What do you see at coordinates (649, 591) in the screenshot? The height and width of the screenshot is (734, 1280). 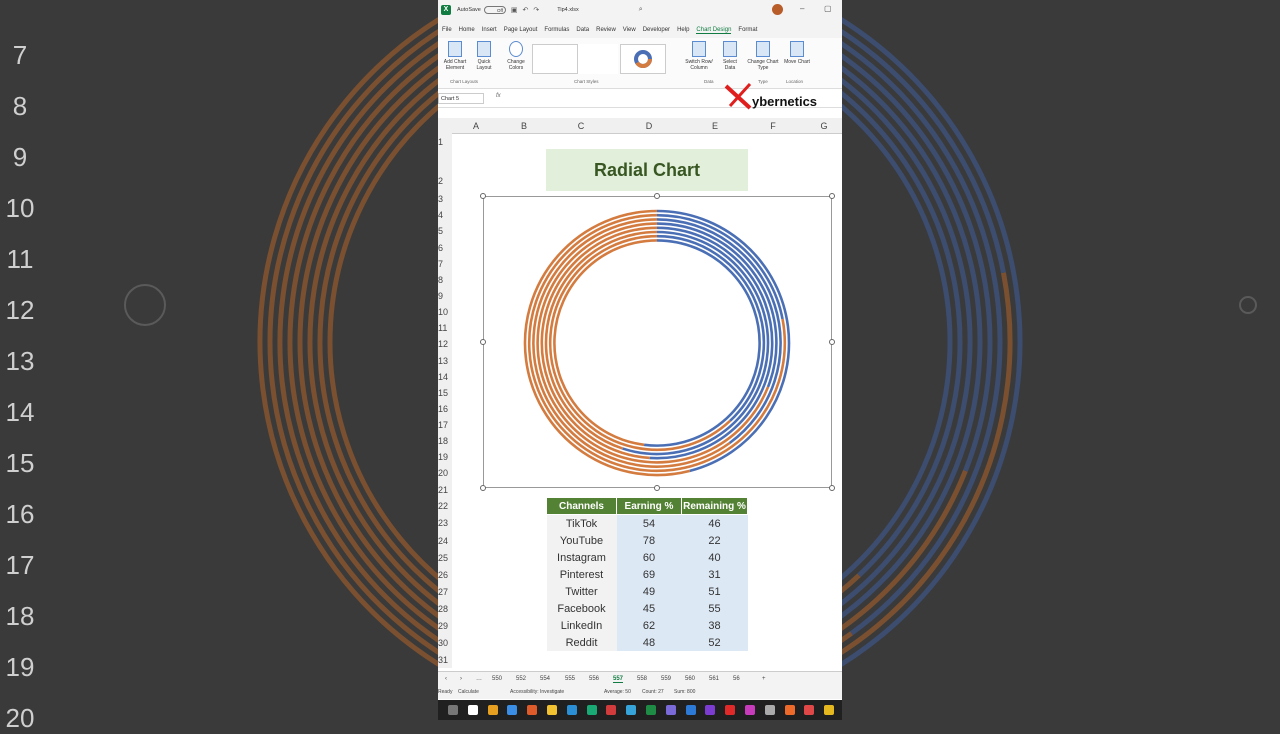 I see `table-cell: 49` at bounding box center [649, 591].